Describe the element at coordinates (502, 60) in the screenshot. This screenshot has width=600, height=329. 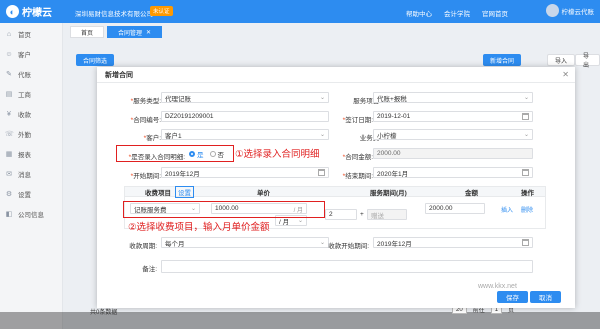
I see `new-contract-button: 新增合同` at that location.